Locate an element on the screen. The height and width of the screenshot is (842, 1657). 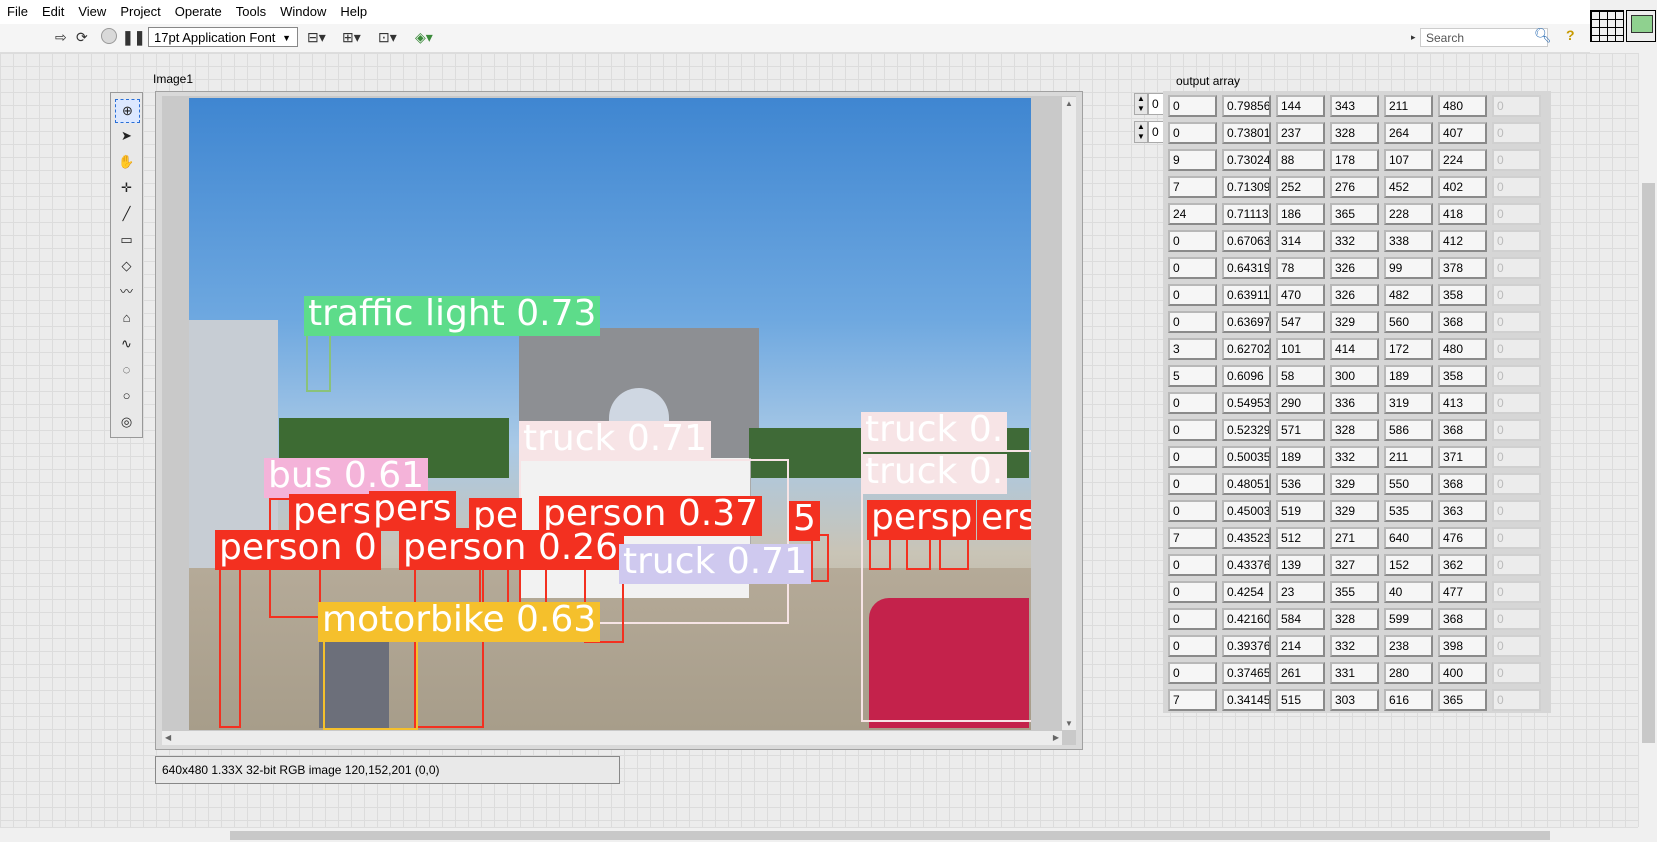
array-cell: 238 is located at coordinates (1408, 646).